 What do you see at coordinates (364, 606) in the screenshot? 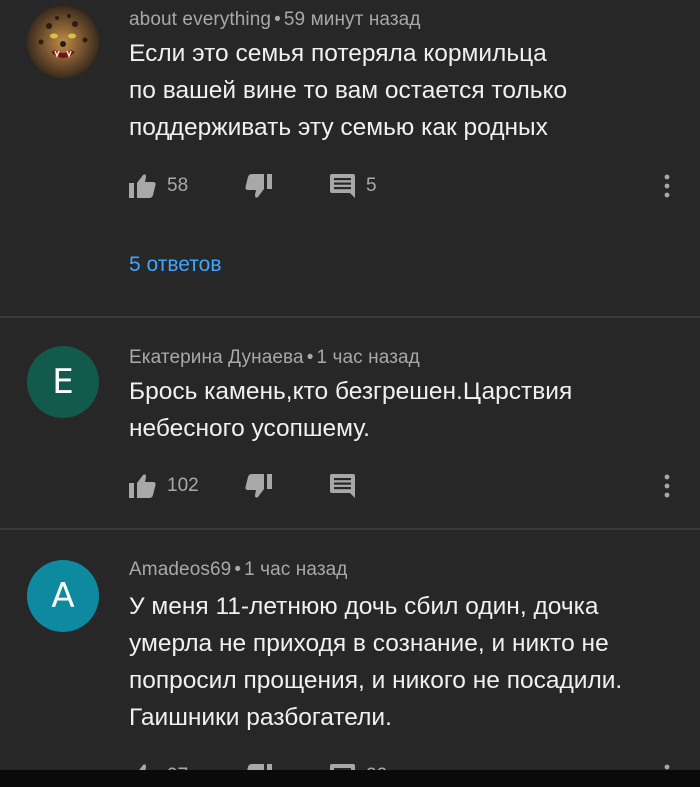
I see `comment-text-line: У меня 11-летнюю дочь сбил один, дочка` at bounding box center [364, 606].